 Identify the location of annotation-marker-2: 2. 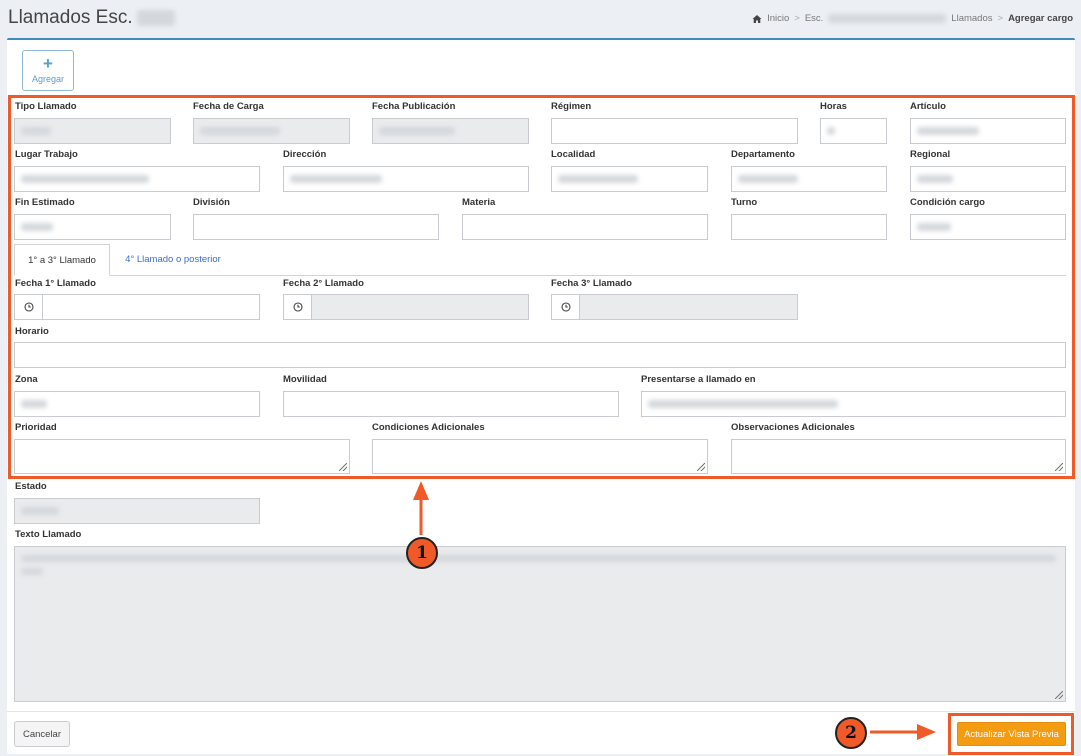
(851, 733).